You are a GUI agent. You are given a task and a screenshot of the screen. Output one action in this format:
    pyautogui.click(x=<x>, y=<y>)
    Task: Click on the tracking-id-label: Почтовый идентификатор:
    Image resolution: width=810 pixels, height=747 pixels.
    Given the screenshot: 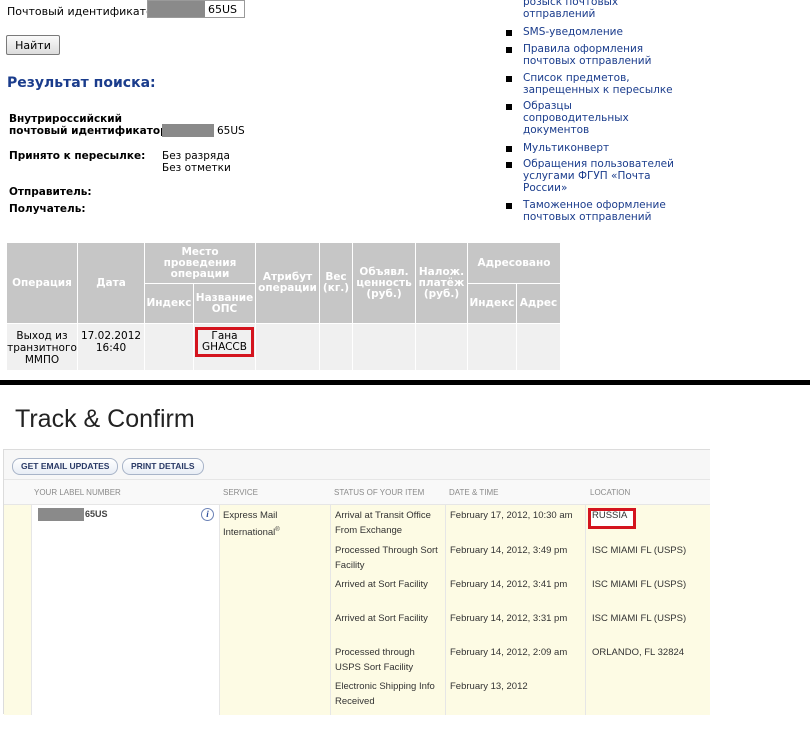 What is the action you would take?
    pyautogui.click(x=85, y=11)
    